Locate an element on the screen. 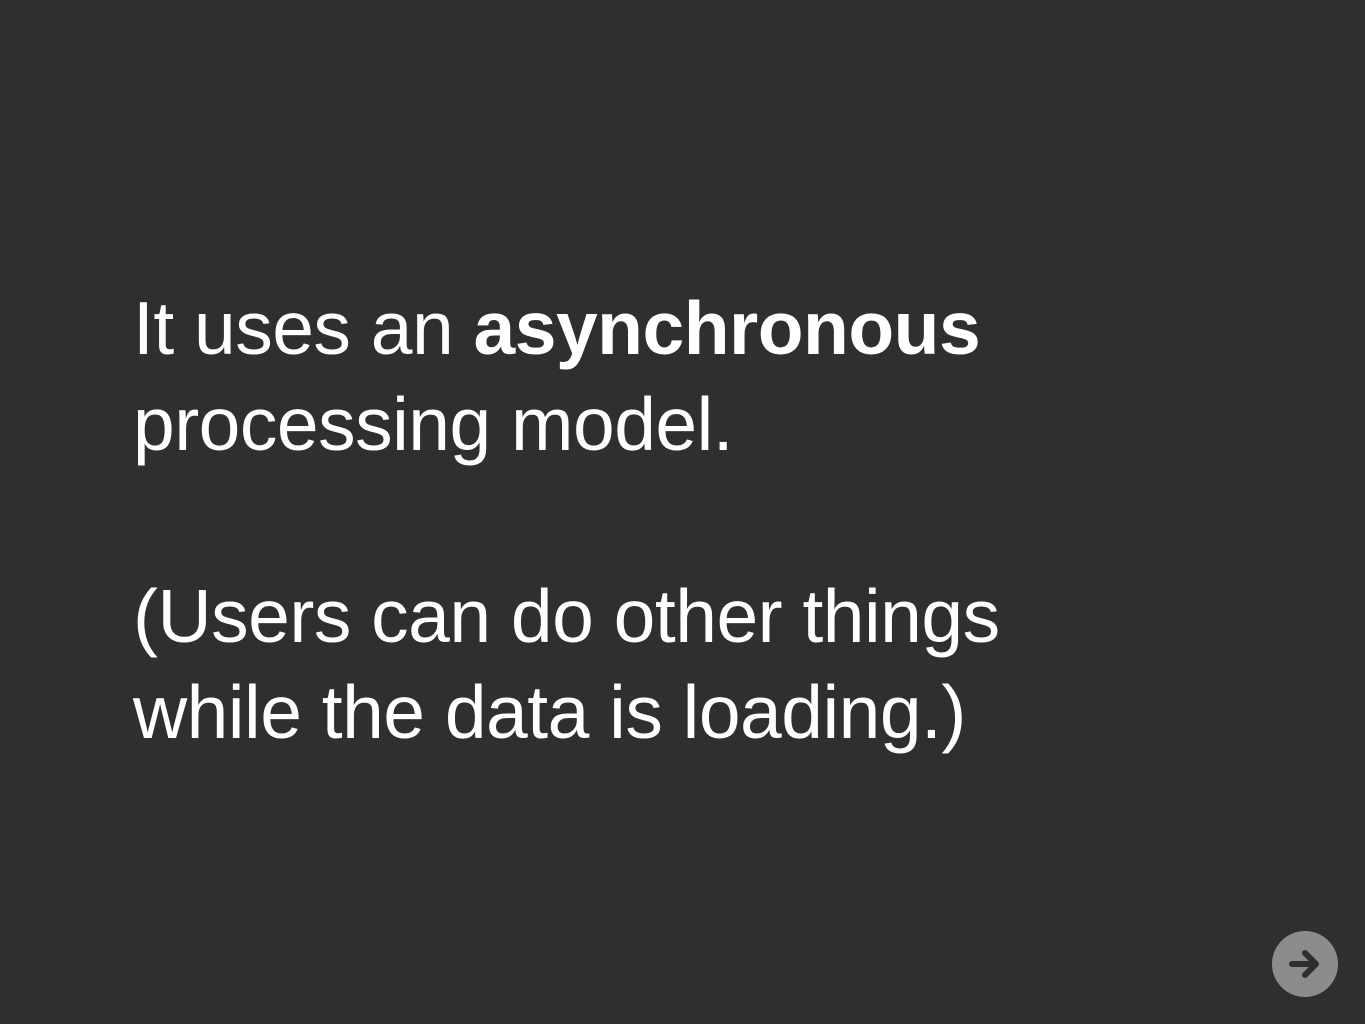 The image size is (1365, 1024). paragraph-line: processing model. is located at coordinates (433, 424).